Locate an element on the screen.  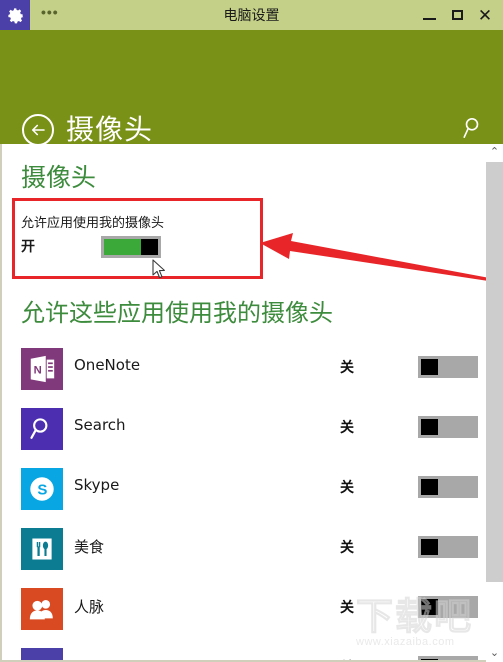
search-app-icon is located at coordinates (42, 429).